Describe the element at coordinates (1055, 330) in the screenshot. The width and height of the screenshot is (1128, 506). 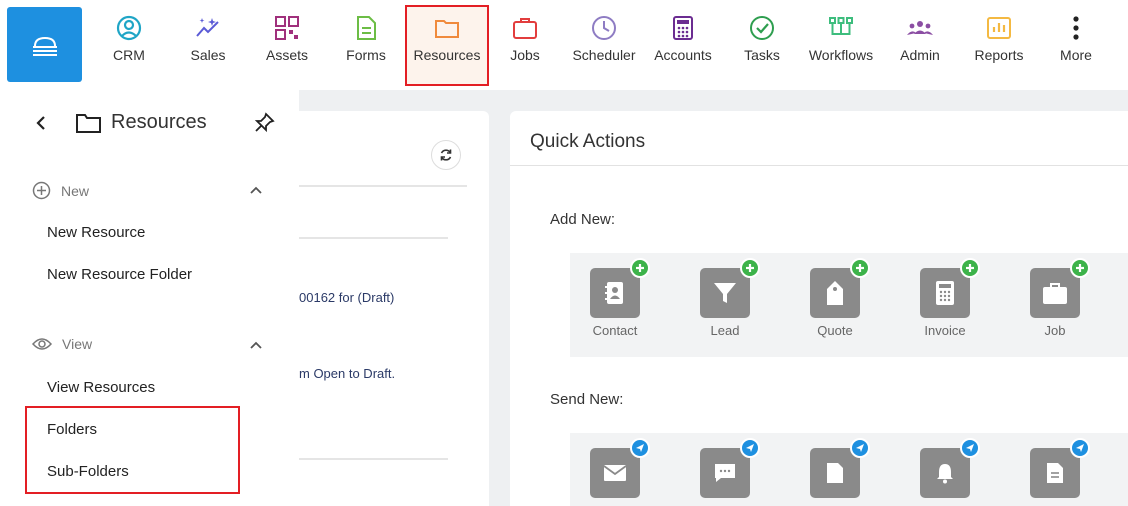
I see `tile-label: Job` at that location.